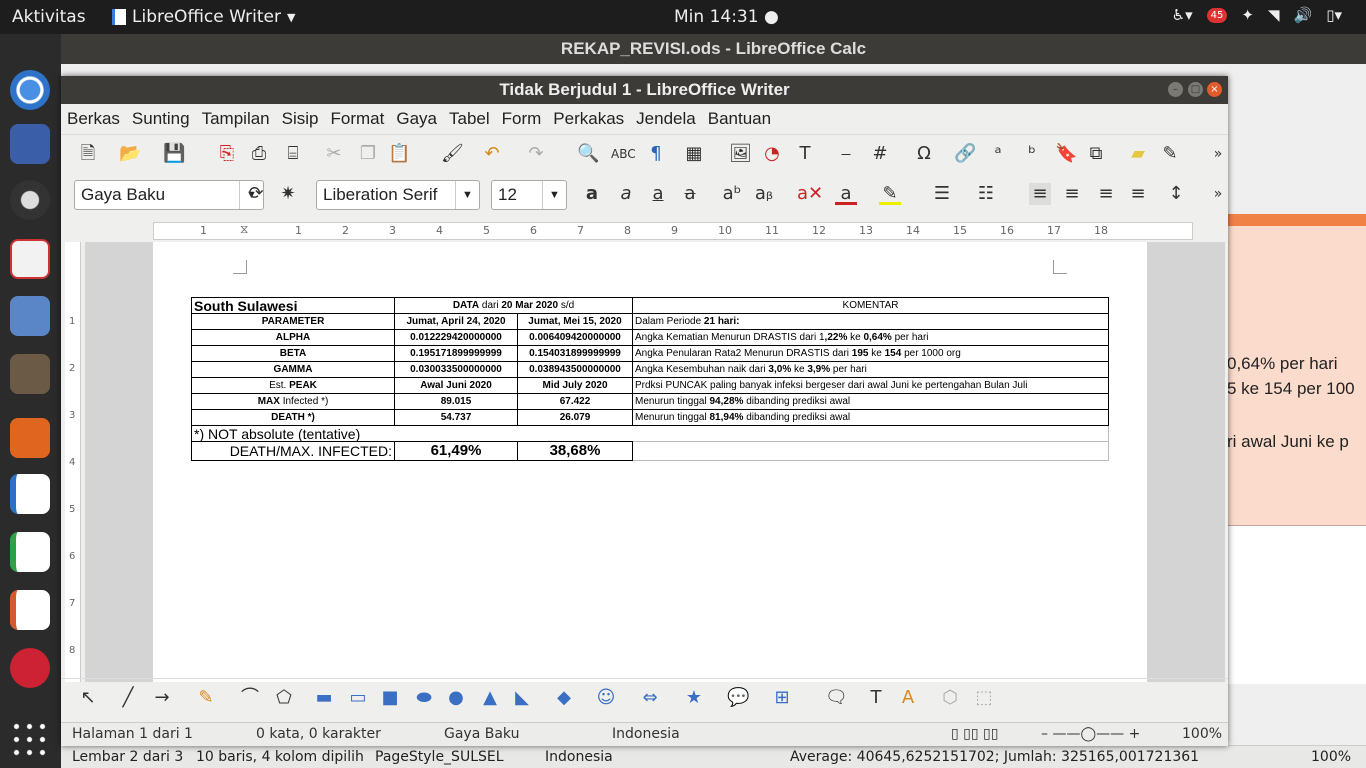 The width and height of the screenshot is (1366, 768). Describe the element at coordinates (536, 154) in the screenshot. I see `redo-icon: ↷` at that location.